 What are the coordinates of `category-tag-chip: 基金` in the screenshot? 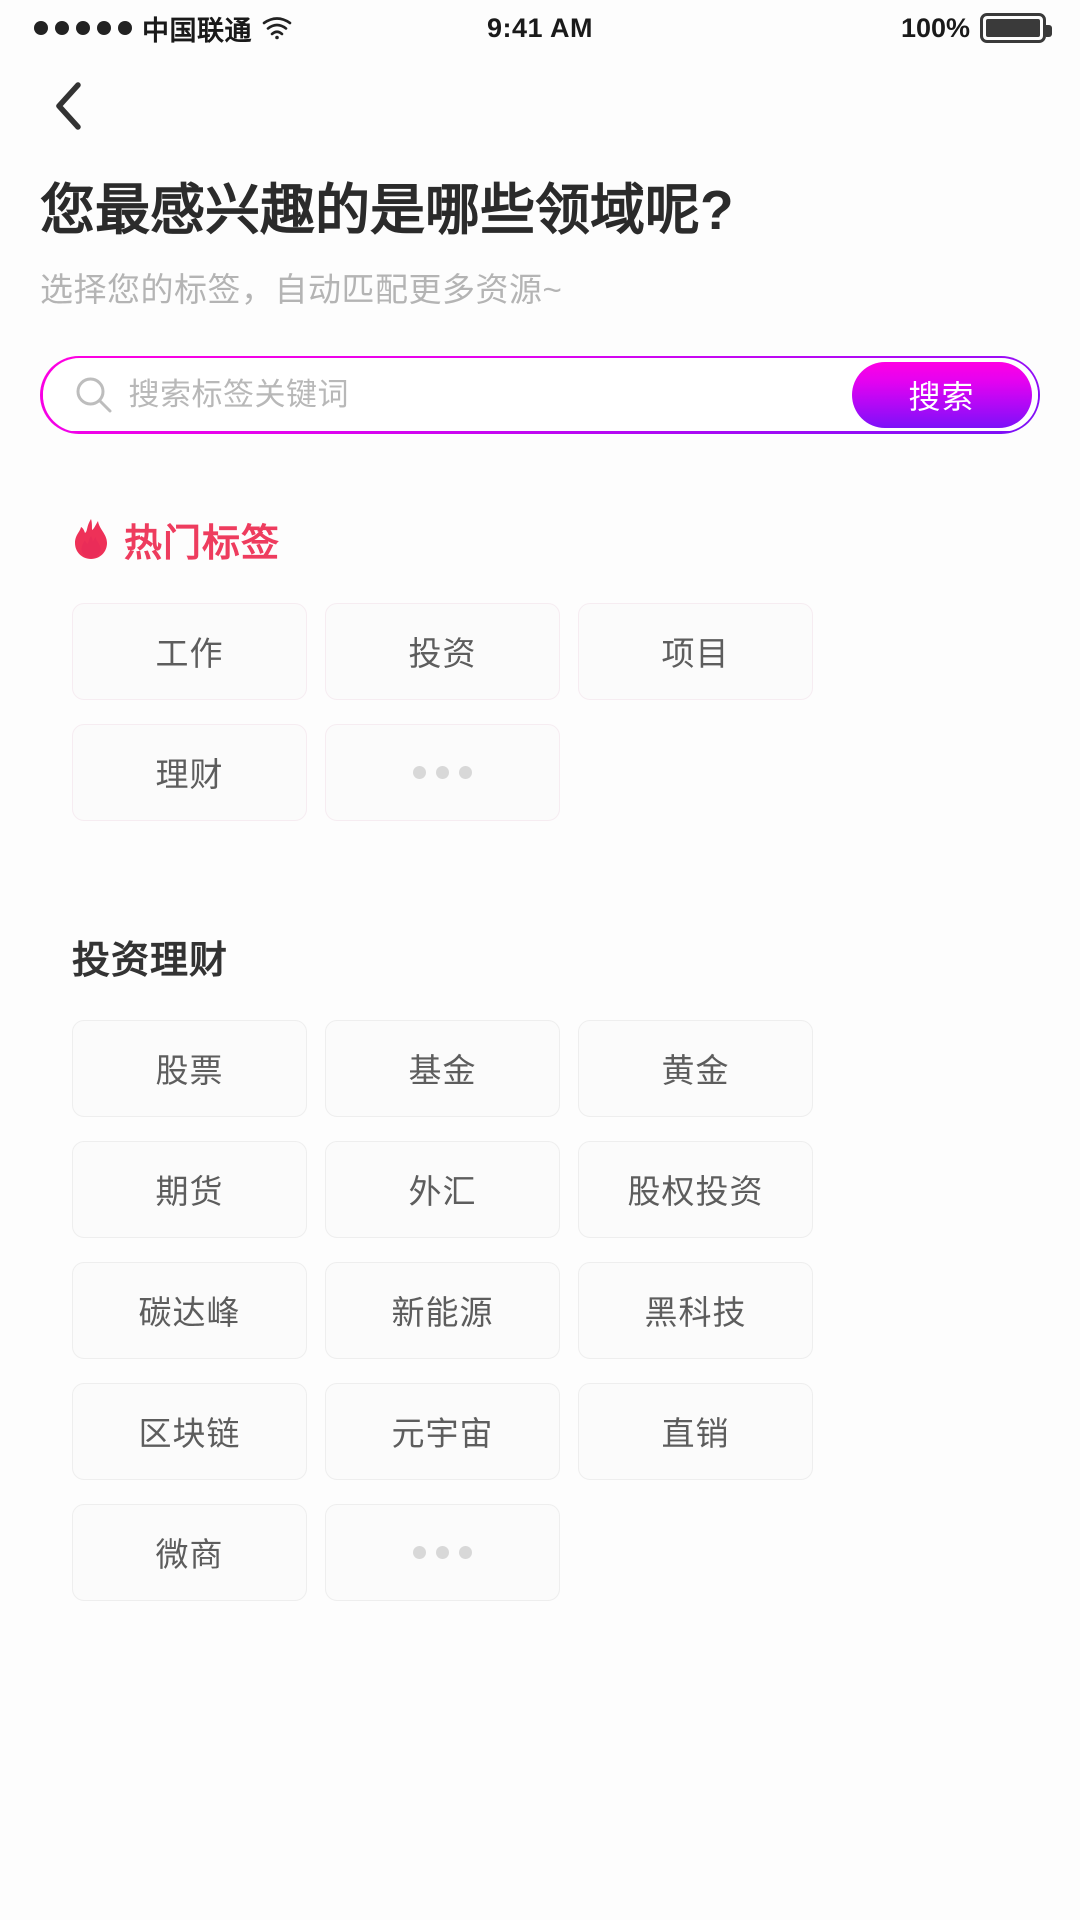 It's located at (442, 1068).